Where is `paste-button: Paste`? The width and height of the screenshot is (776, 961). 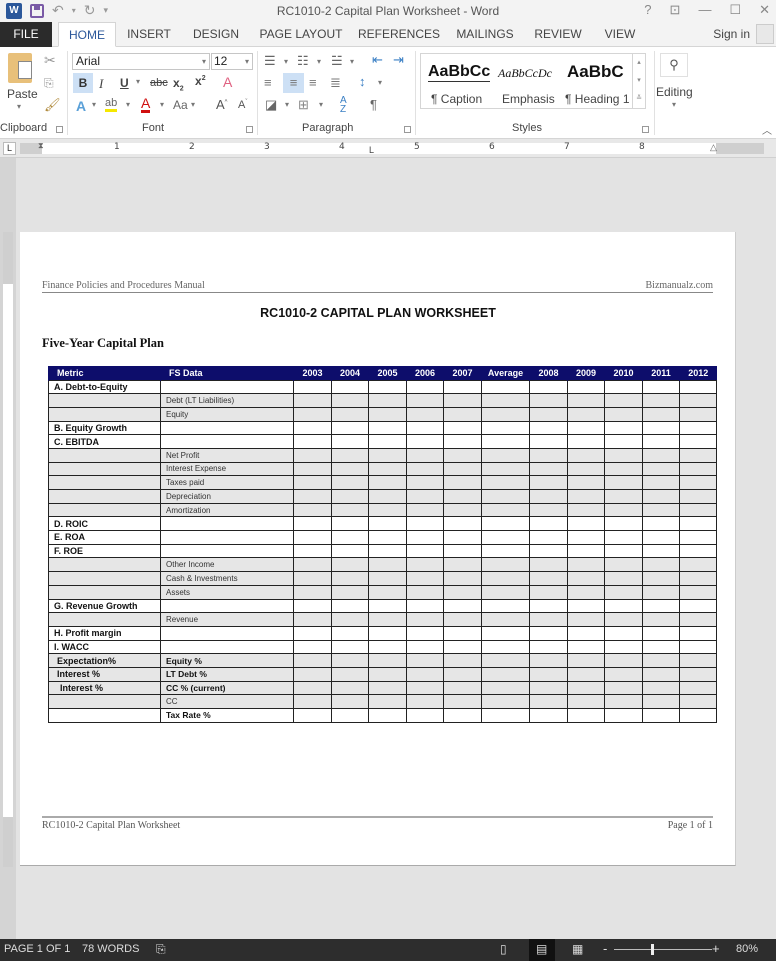
paste-button: Paste is located at coordinates (22, 94).